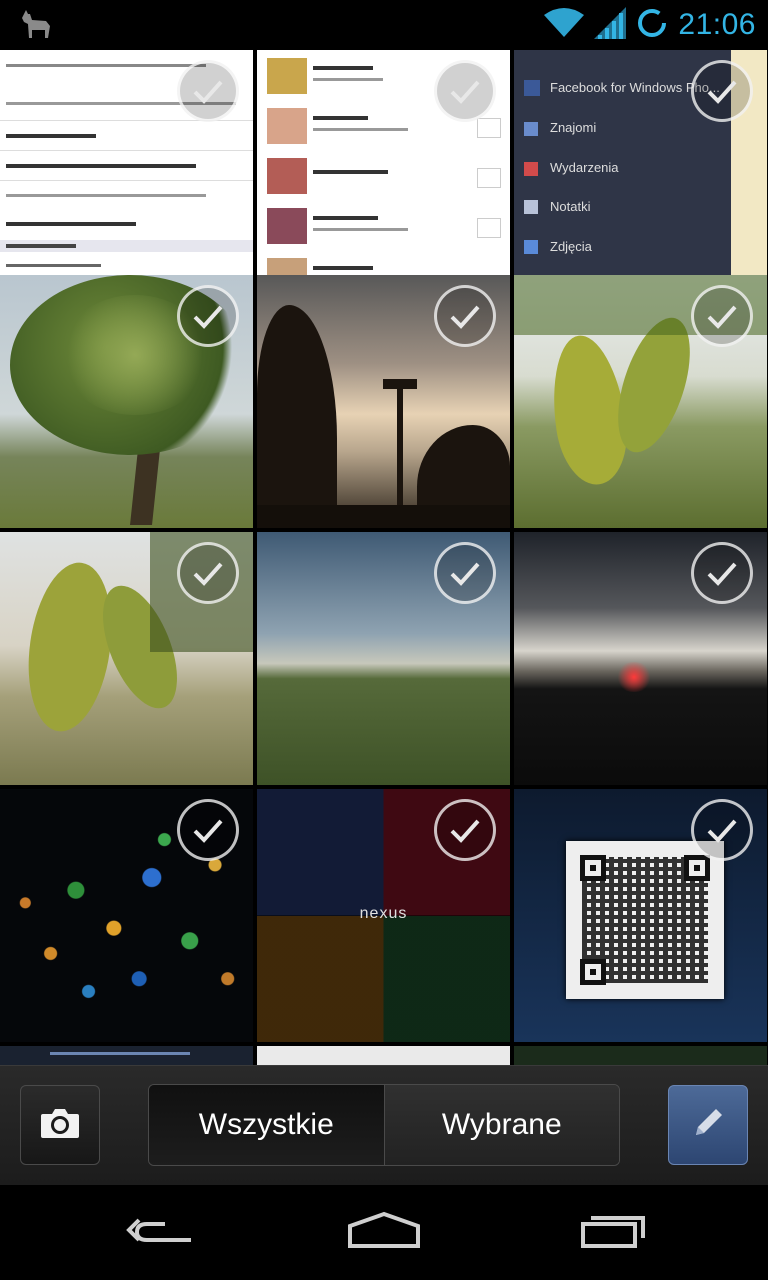 Image resolution: width=768 pixels, height=1280 pixels. I want to click on back-arrow-icon, so click(160, 1232).